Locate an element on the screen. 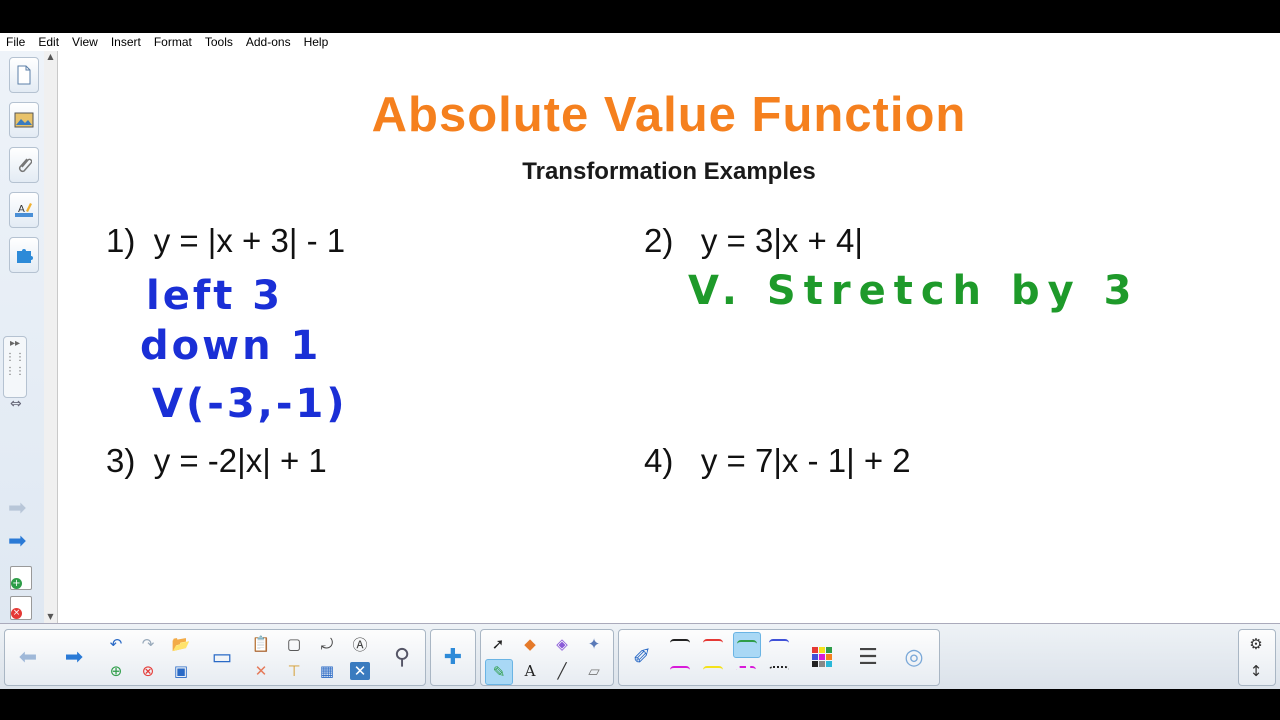  open-icon: 📂 is located at coordinates (181, 644).